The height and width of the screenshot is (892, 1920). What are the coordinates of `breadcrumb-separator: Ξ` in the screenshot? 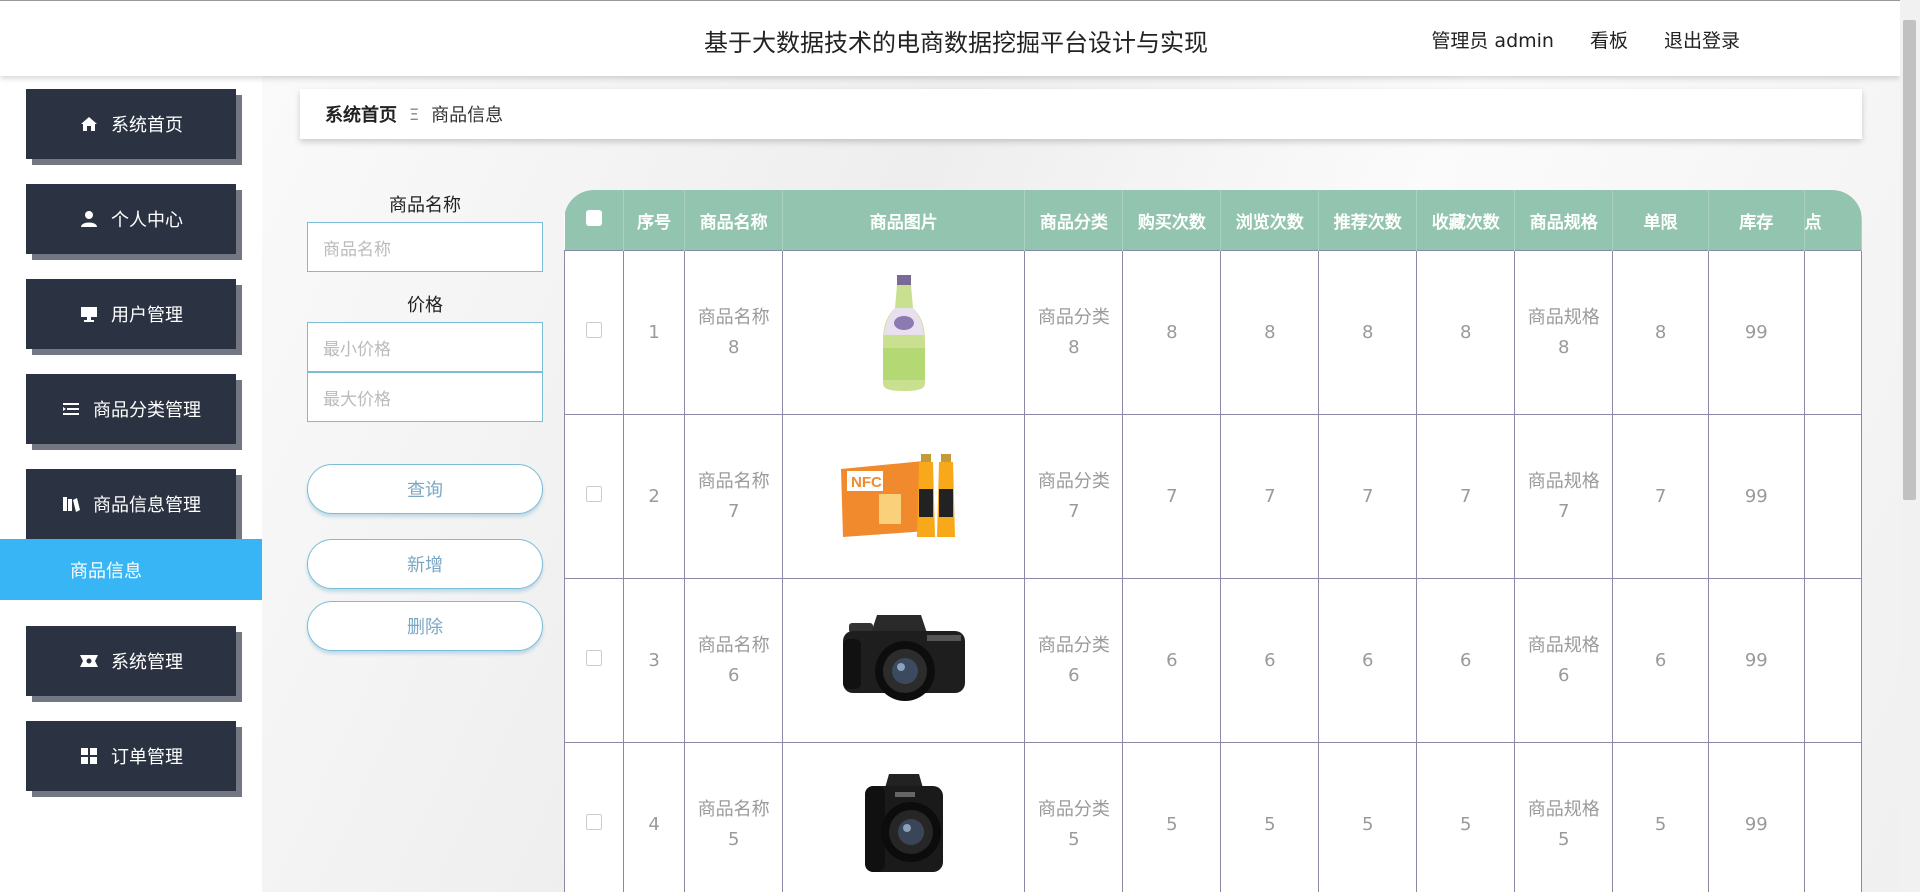 It's located at (414, 114).